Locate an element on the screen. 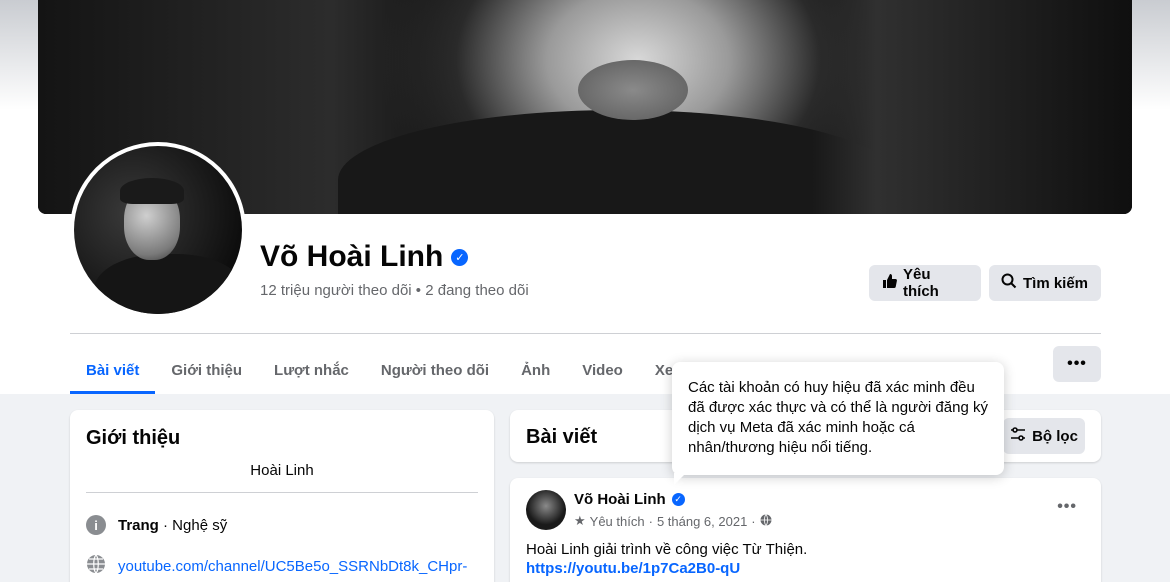 This screenshot has height=582, width=1170. post-meta: ★ Yêu thích · 5 tháng 6, 2021 · is located at coordinates (673, 521).